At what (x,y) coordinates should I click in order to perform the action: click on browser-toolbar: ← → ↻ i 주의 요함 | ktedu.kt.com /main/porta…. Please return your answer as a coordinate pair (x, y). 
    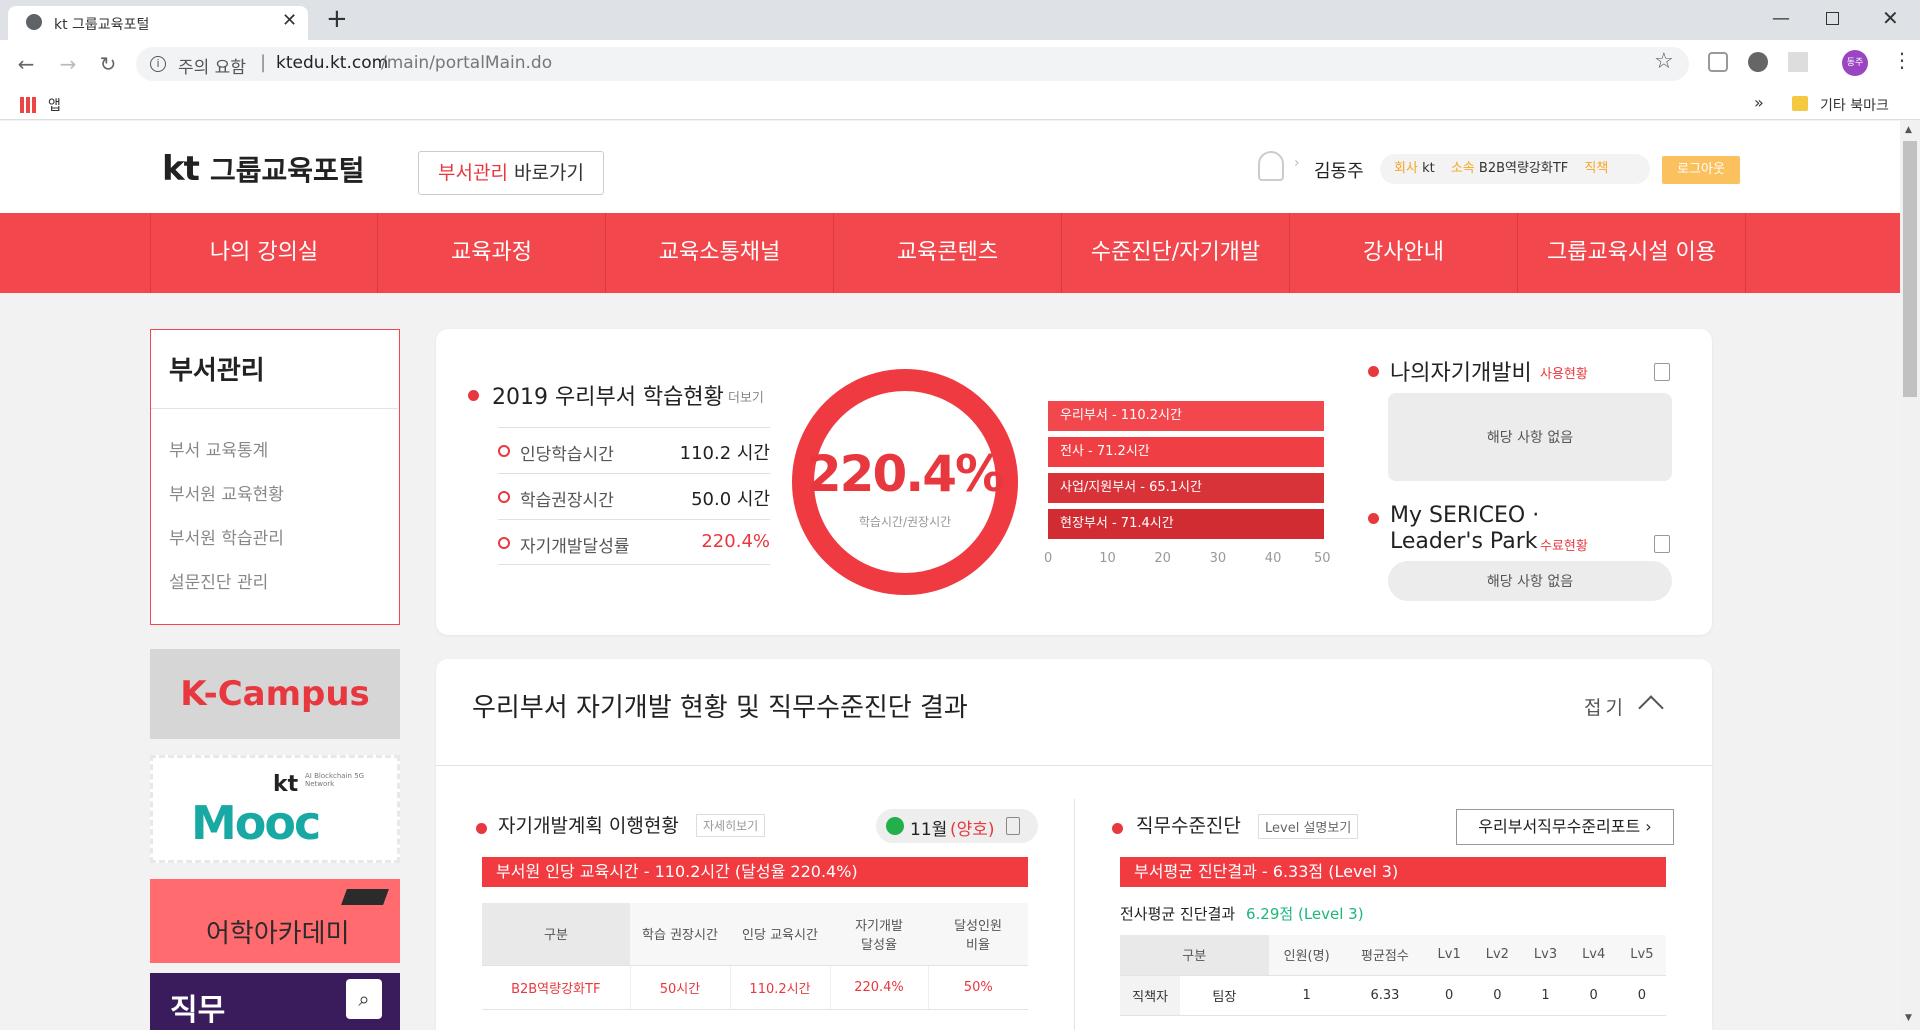
    Looking at the image, I should click on (960, 64).